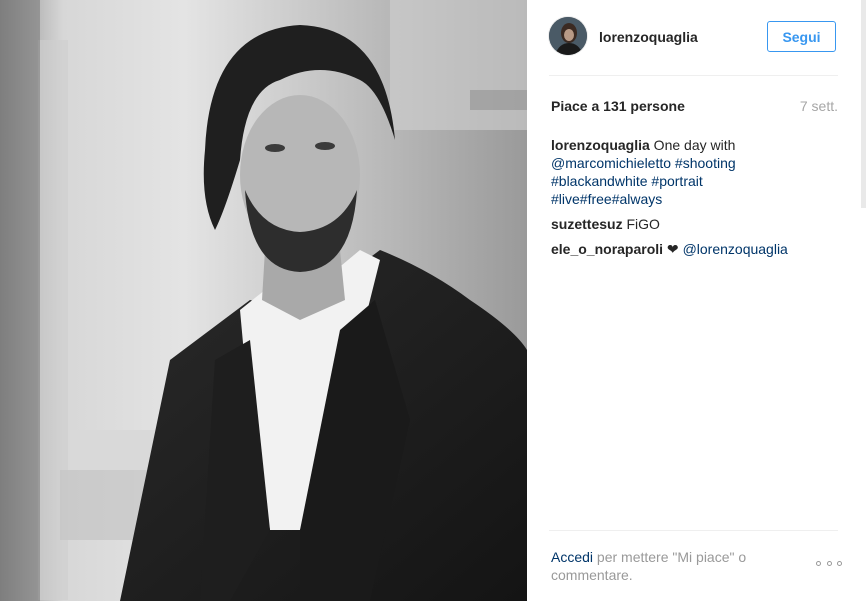  What do you see at coordinates (801, 36) in the screenshot?
I see `follow-button: Segui` at bounding box center [801, 36].